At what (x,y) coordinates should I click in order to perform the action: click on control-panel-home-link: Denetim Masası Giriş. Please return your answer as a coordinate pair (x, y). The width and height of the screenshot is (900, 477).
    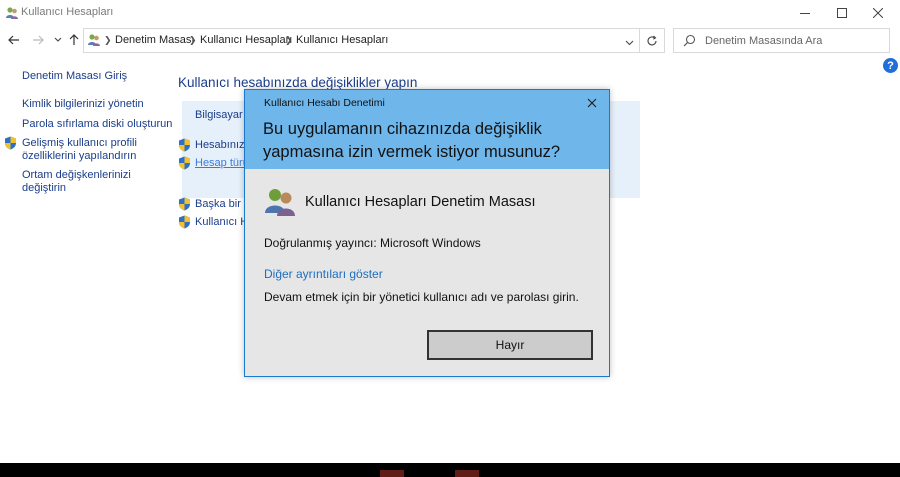
    Looking at the image, I should click on (74, 76).